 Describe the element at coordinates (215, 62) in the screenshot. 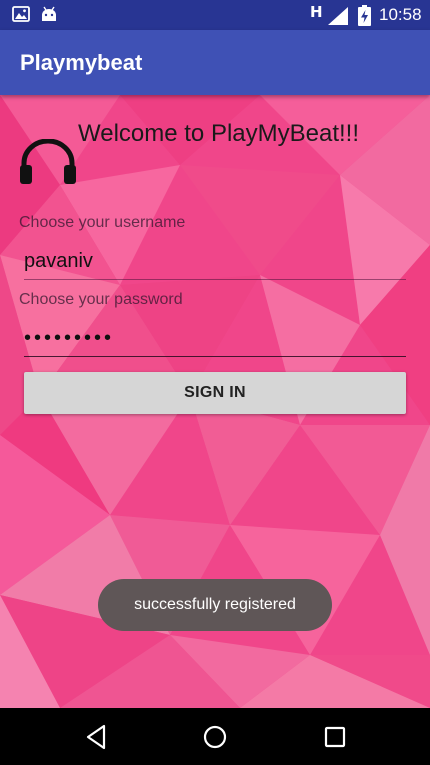

I see `app-bar: Playmybeat` at that location.